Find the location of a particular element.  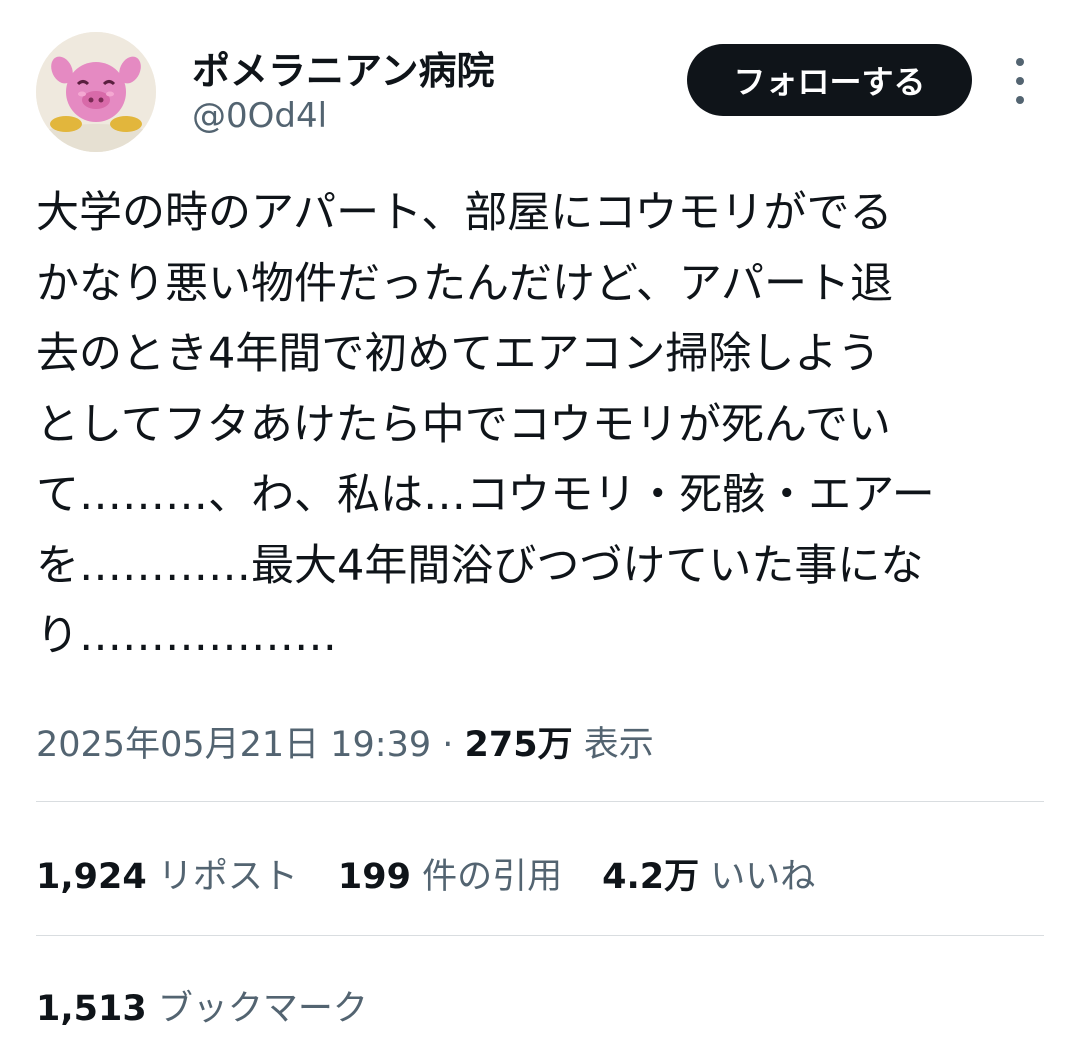

avatar is located at coordinates (96, 92).